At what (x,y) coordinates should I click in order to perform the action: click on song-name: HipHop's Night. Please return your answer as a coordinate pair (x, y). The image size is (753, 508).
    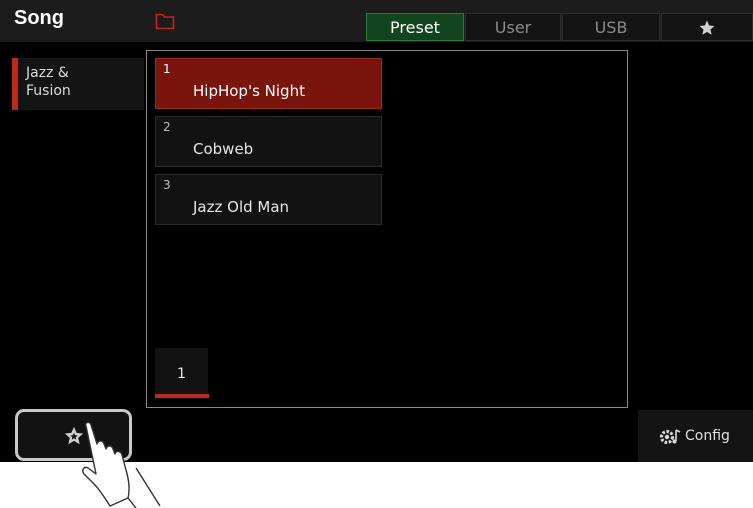
    Looking at the image, I should click on (249, 91).